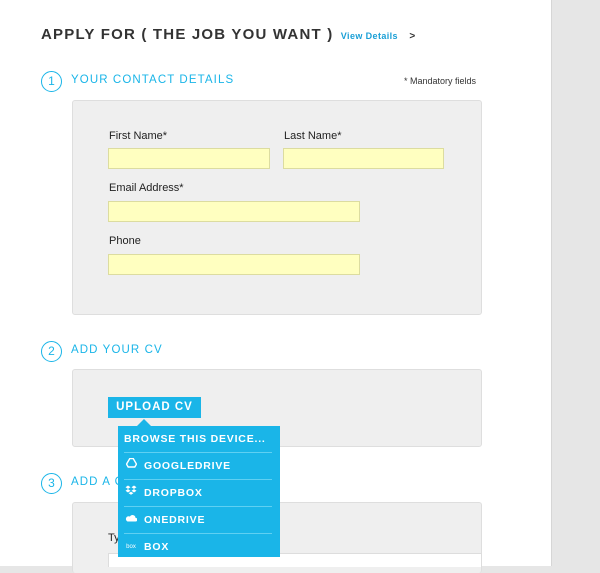  What do you see at coordinates (146, 188) in the screenshot?
I see `email-label: Email Address*` at bounding box center [146, 188].